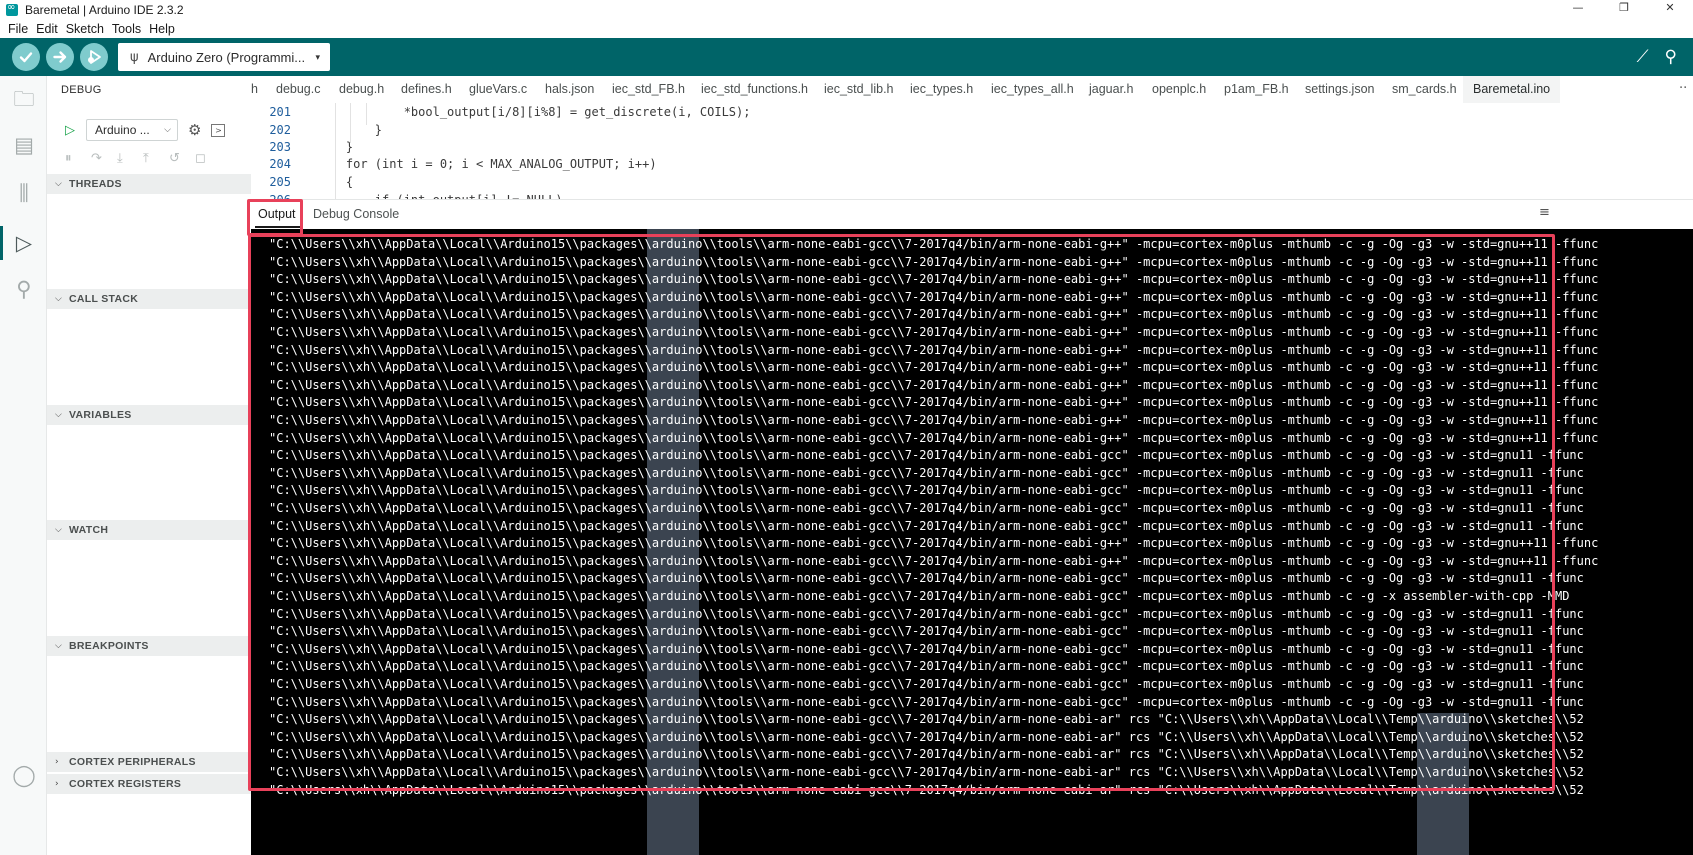 This screenshot has height=855, width=1693. Describe the element at coordinates (316, 130) in the screenshot. I see `code-line: 202 }` at that location.